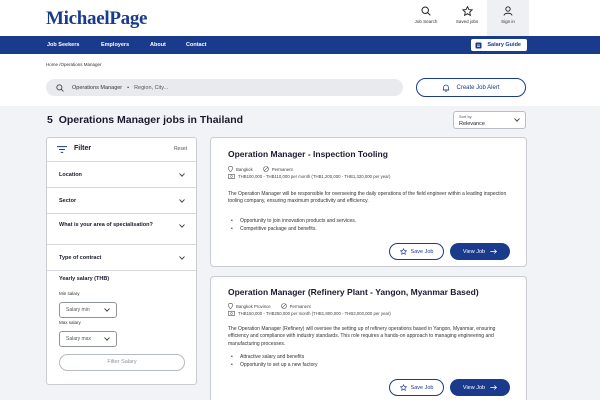 This screenshot has width=600, height=400. What do you see at coordinates (151, 120) in the screenshot?
I see `results-title-text: Operations Manager jobs in Thailand` at bounding box center [151, 120].